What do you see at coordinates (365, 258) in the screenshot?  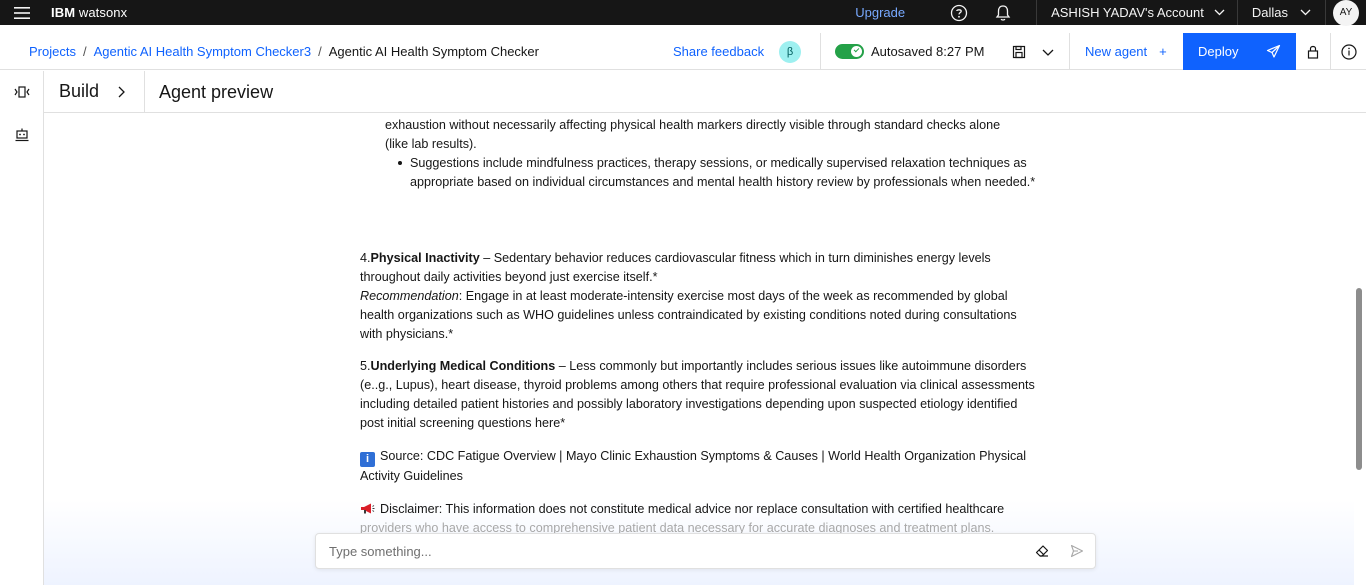 I see `item-number: 4.` at bounding box center [365, 258].